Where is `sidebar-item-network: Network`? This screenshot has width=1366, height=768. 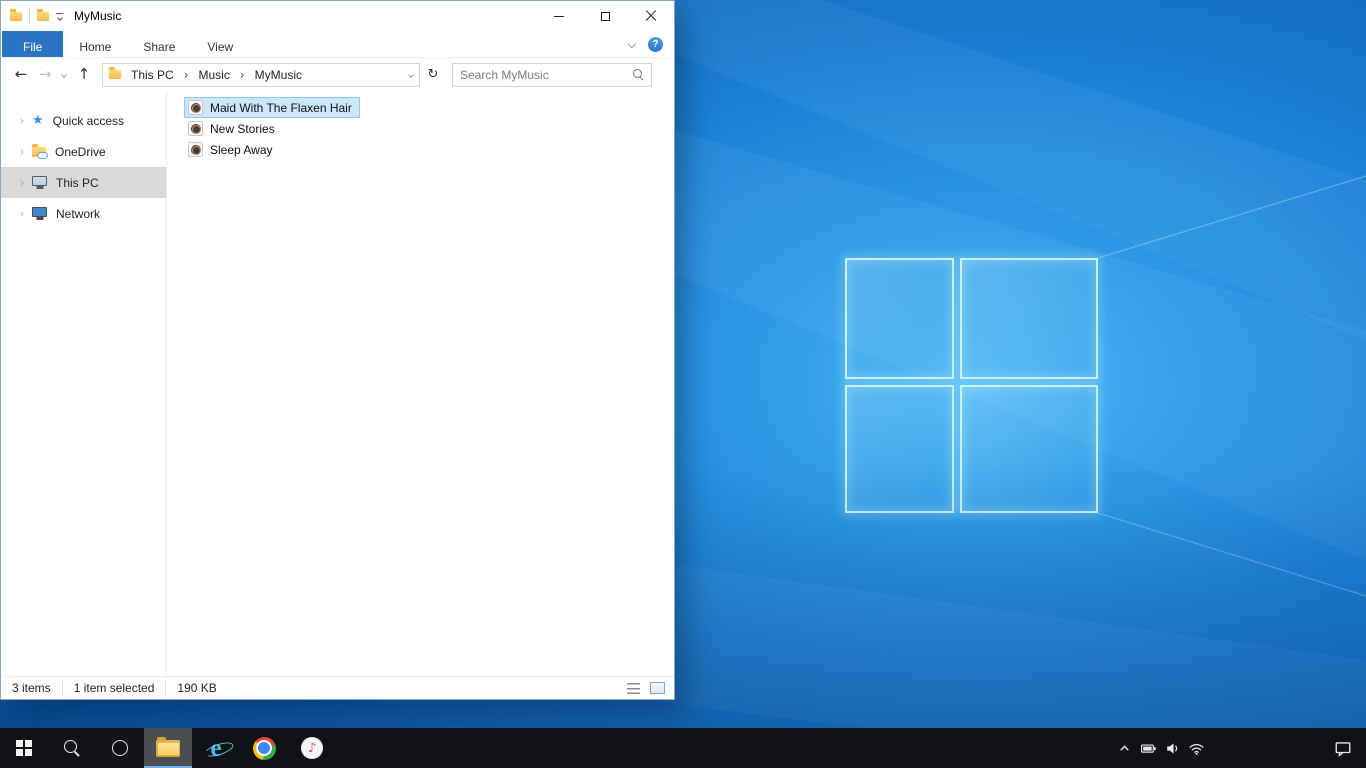
sidebar-item-network: Network is located at coordinates (83, 213).